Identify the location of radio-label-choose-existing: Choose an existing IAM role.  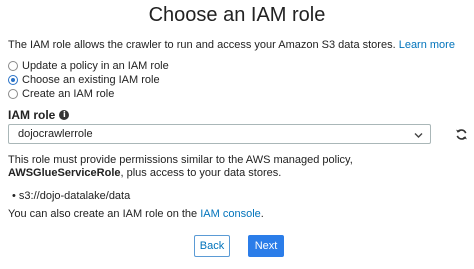
(91, 80).